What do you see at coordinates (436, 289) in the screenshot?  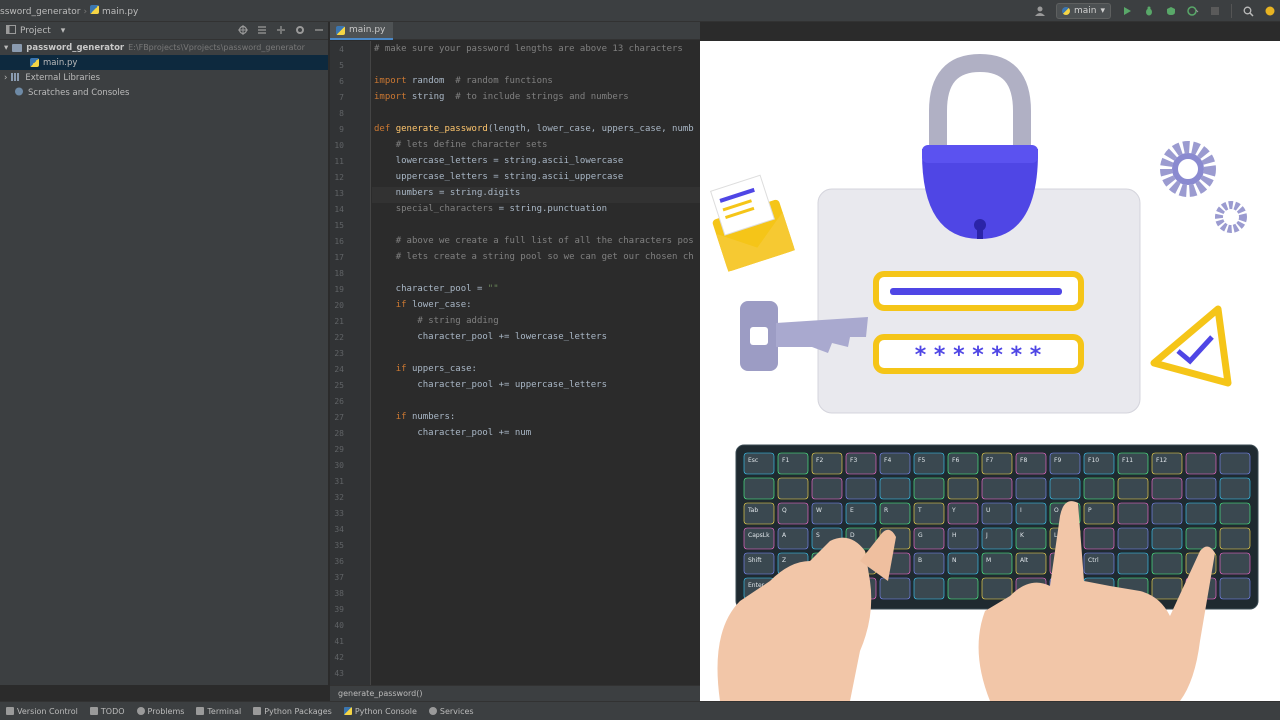 I see `code-line: character_pool = ""` at bounding box center [436, 289].